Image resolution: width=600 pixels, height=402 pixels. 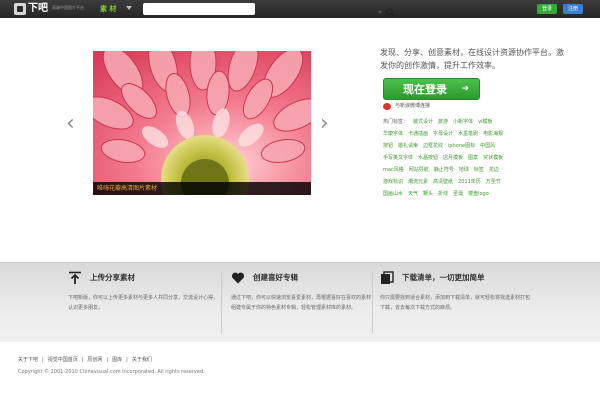 I want to click on tag-link: 华康字体, so click(x=393, y=134).